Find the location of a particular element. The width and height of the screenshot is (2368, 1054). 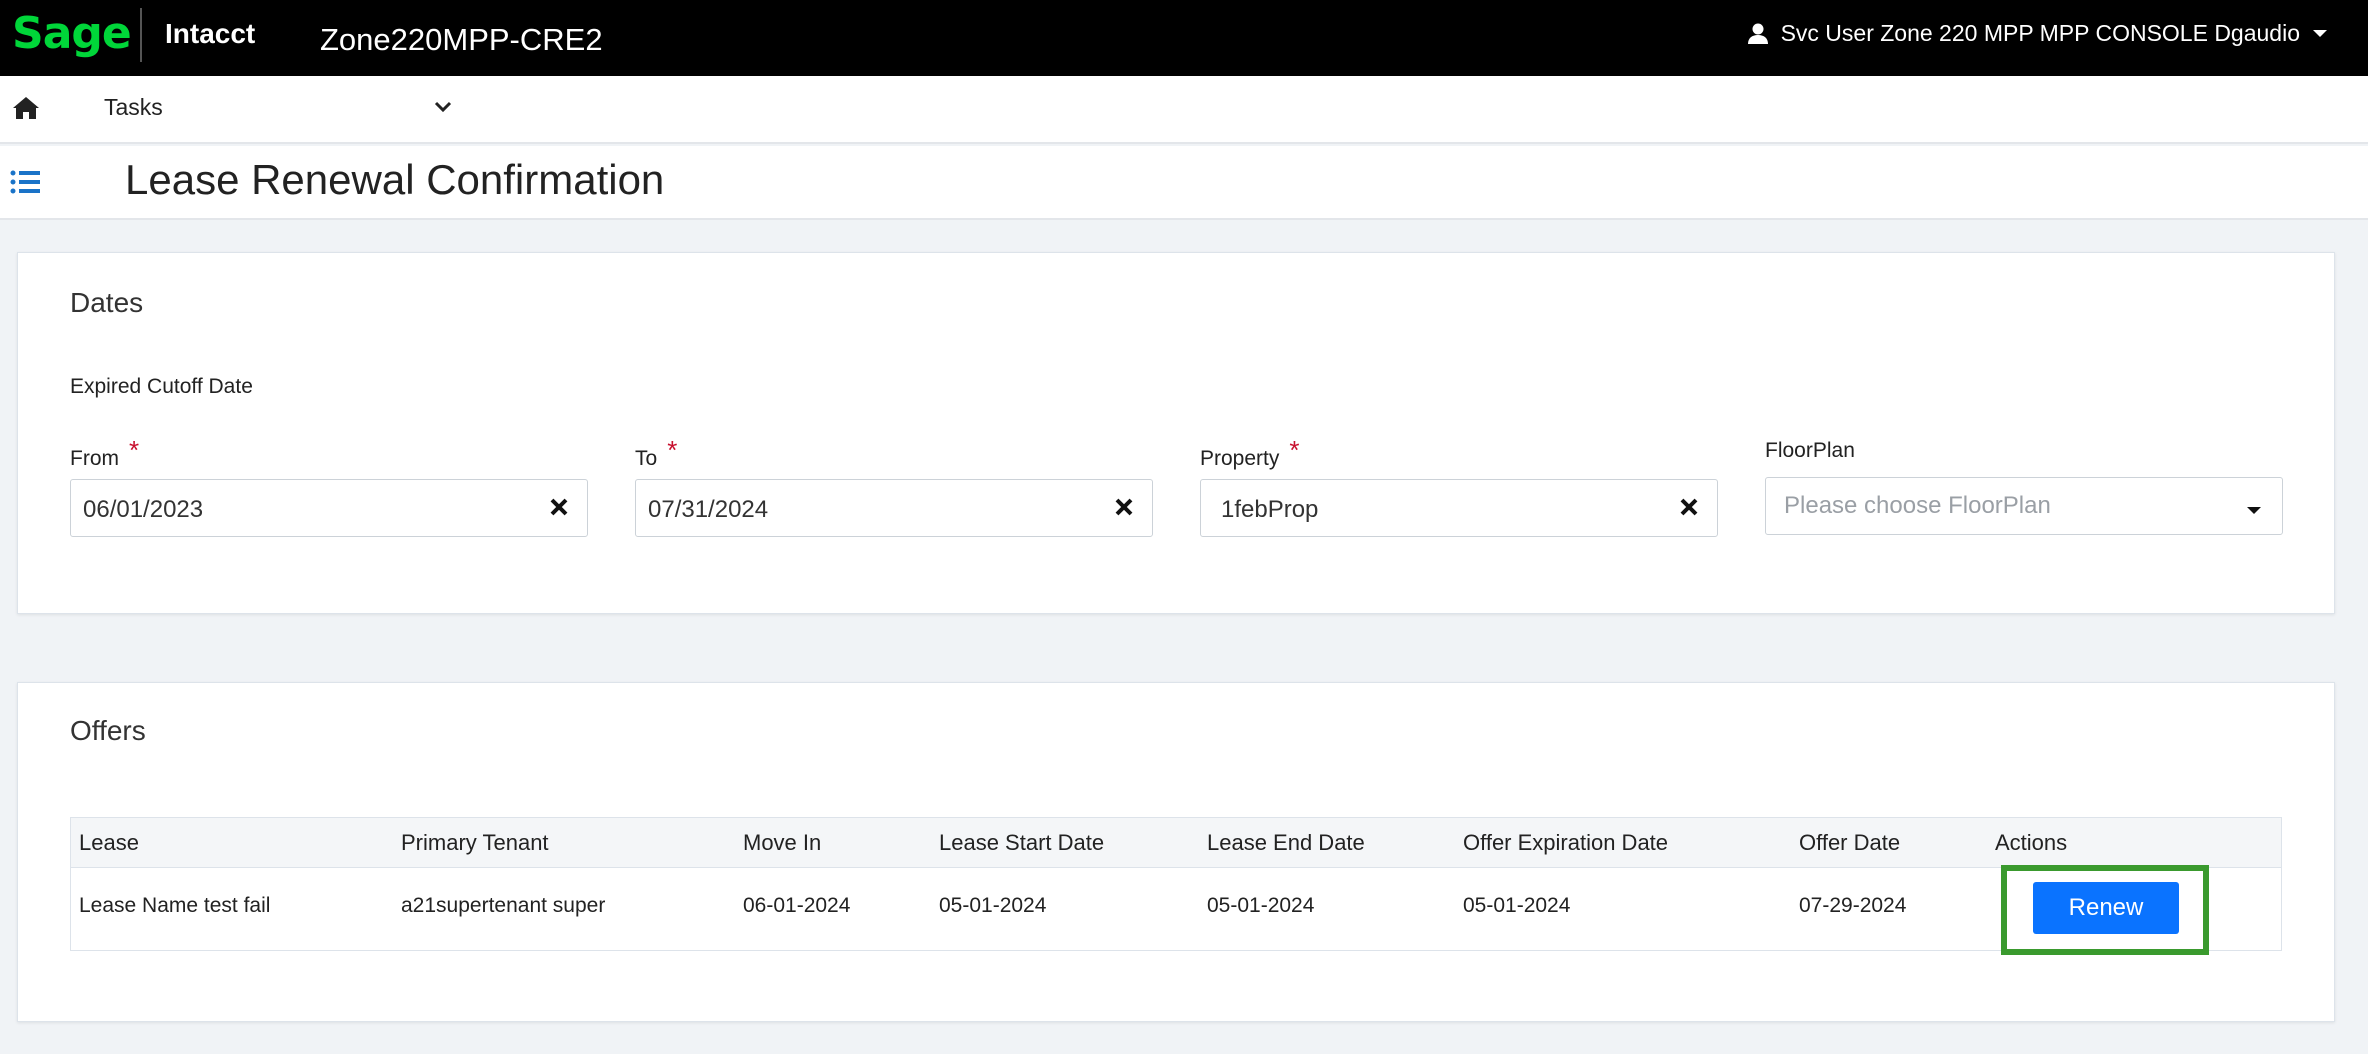

tasks-menu: Tasks is located at coordinates (133, 107).